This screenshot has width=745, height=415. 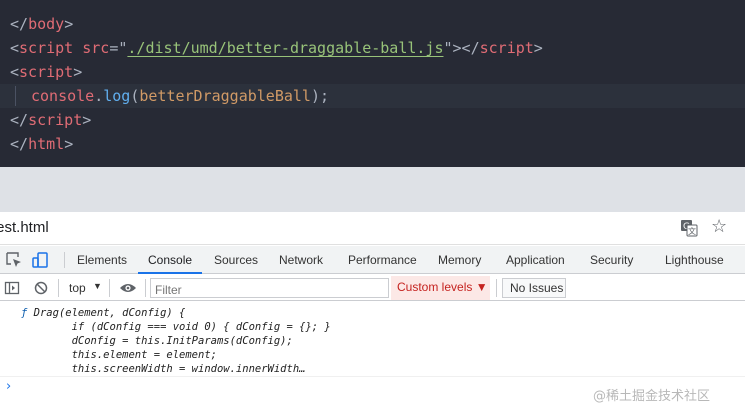 I want to click on code-line-1: </body>, so click(x=42, y=24).